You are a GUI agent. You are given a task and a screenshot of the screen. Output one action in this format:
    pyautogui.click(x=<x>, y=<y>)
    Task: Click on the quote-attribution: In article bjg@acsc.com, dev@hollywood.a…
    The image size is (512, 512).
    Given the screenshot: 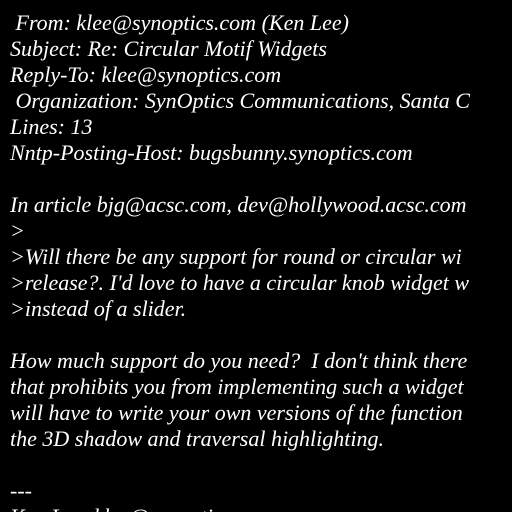 What is the action you would take?
    pyautogui.click(x=238, y=204)
    